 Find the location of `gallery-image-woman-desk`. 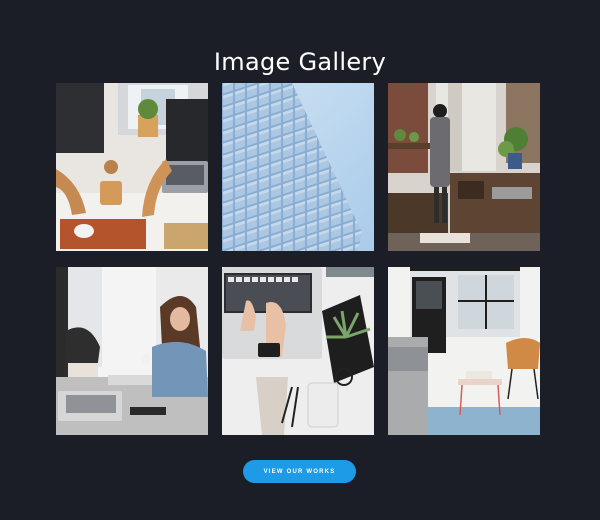

gallery-image-woman-desk is located at coordinates (132, 351).